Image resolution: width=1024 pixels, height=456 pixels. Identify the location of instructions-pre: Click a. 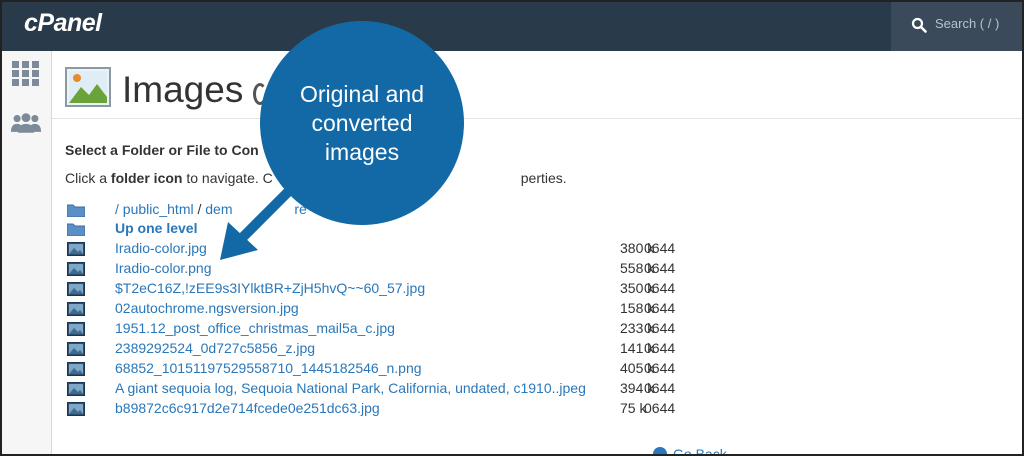
(88, 178).